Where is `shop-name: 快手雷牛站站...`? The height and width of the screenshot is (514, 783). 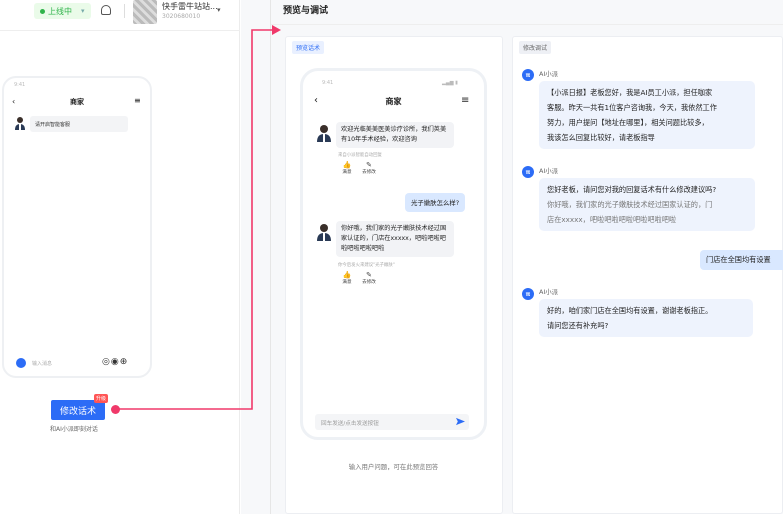
shop-name: 快手雷牛站站... is located at coordinates (190, 6).